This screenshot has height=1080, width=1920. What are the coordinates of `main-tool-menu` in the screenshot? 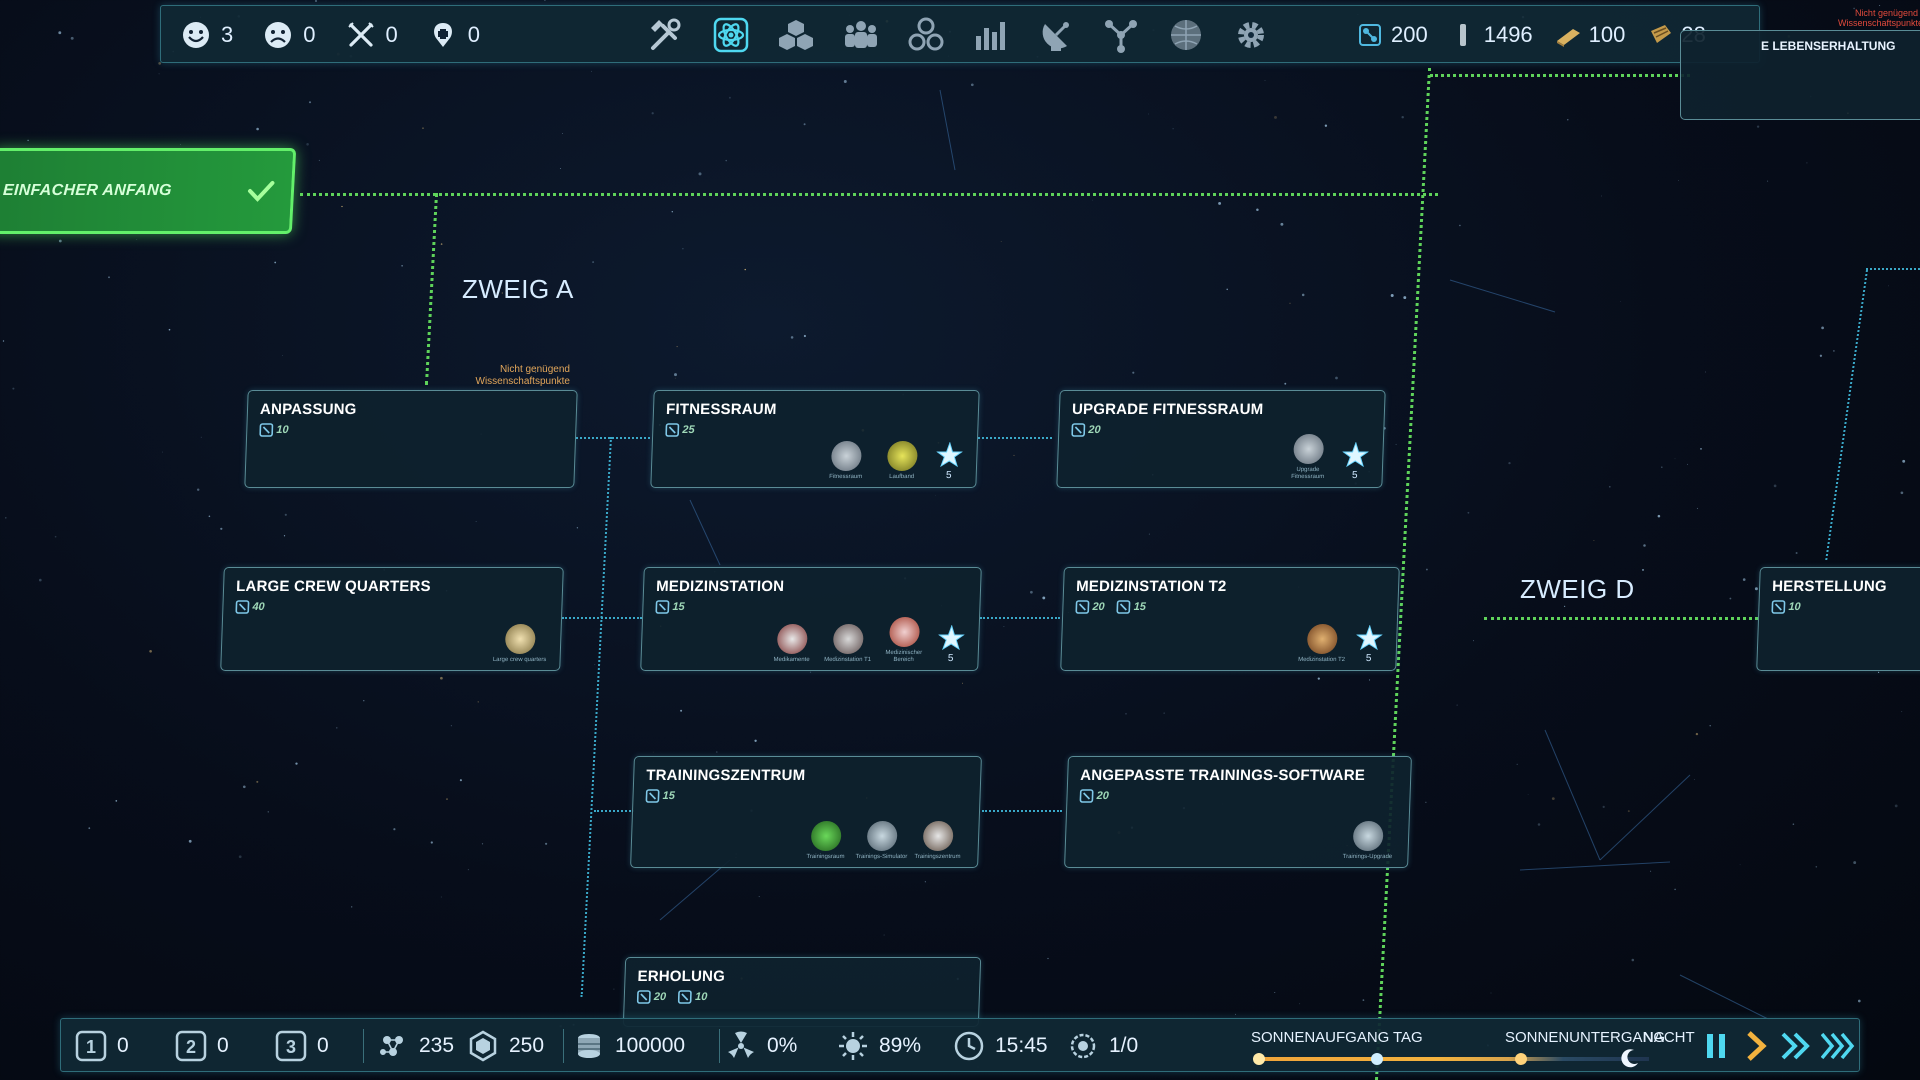 It's located at (970, 35).